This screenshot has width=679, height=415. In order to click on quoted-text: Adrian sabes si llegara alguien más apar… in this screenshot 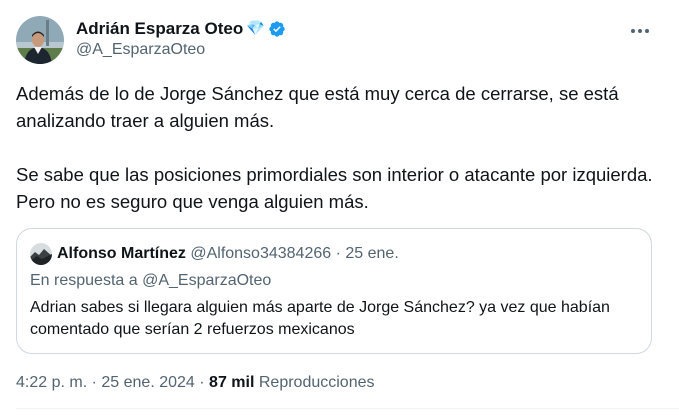, I will do `click(320, 318)`.